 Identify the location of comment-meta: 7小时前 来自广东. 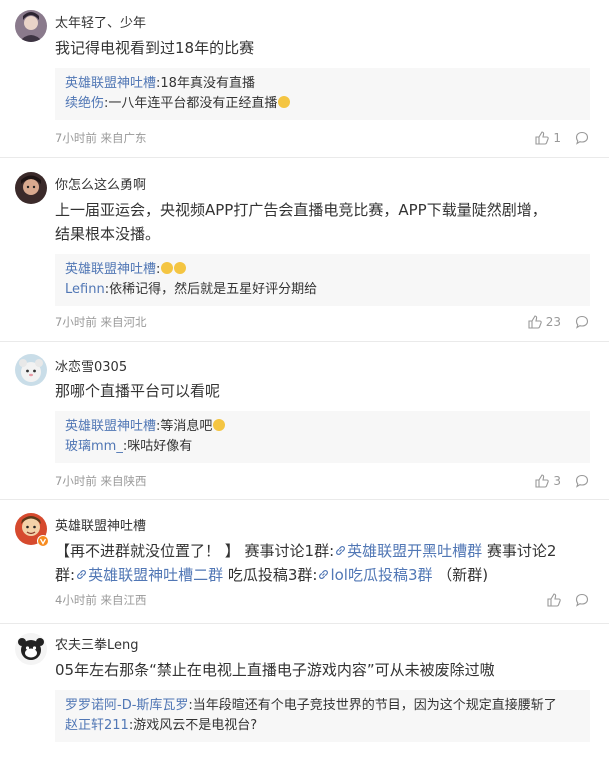
(101, 138).